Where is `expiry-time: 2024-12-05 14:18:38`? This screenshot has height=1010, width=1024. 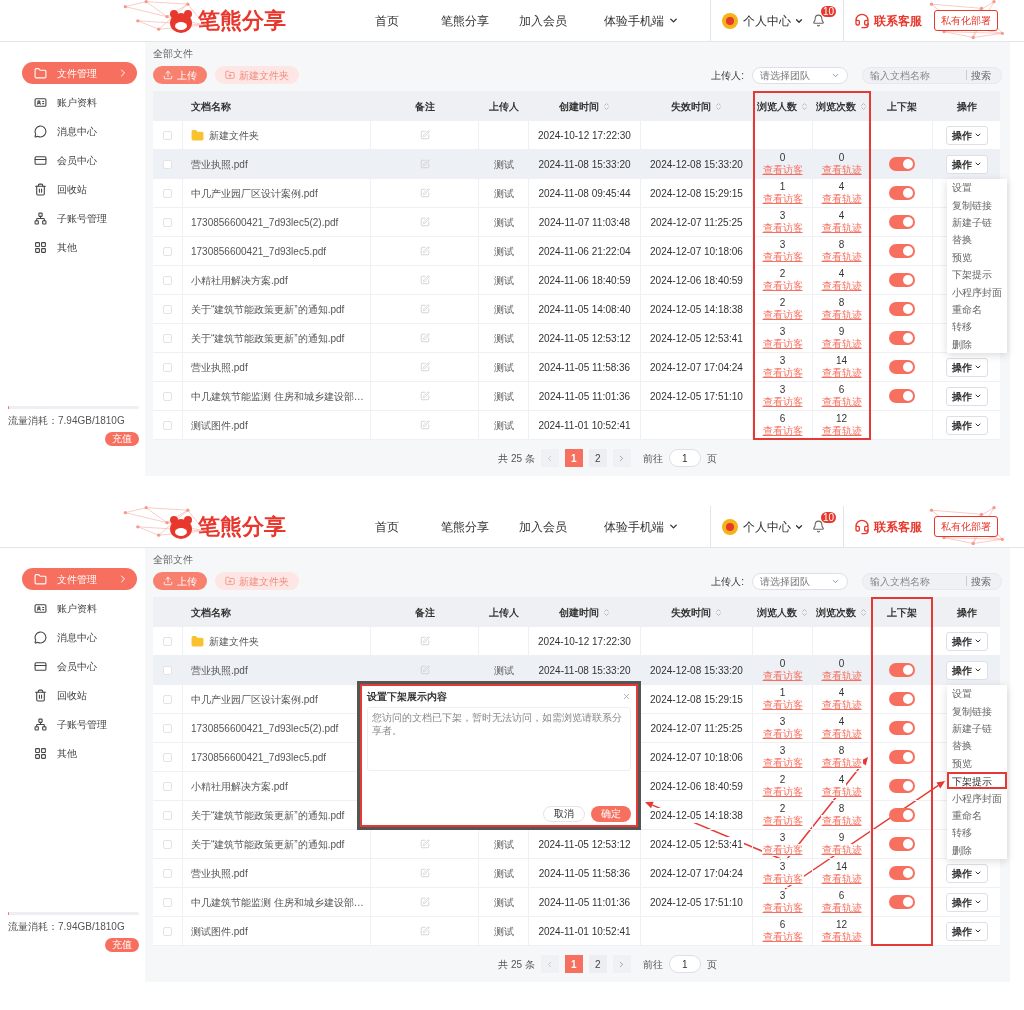 expiry-time: 2024-12-05 14:18:38 is located at coordinates (696, 815).